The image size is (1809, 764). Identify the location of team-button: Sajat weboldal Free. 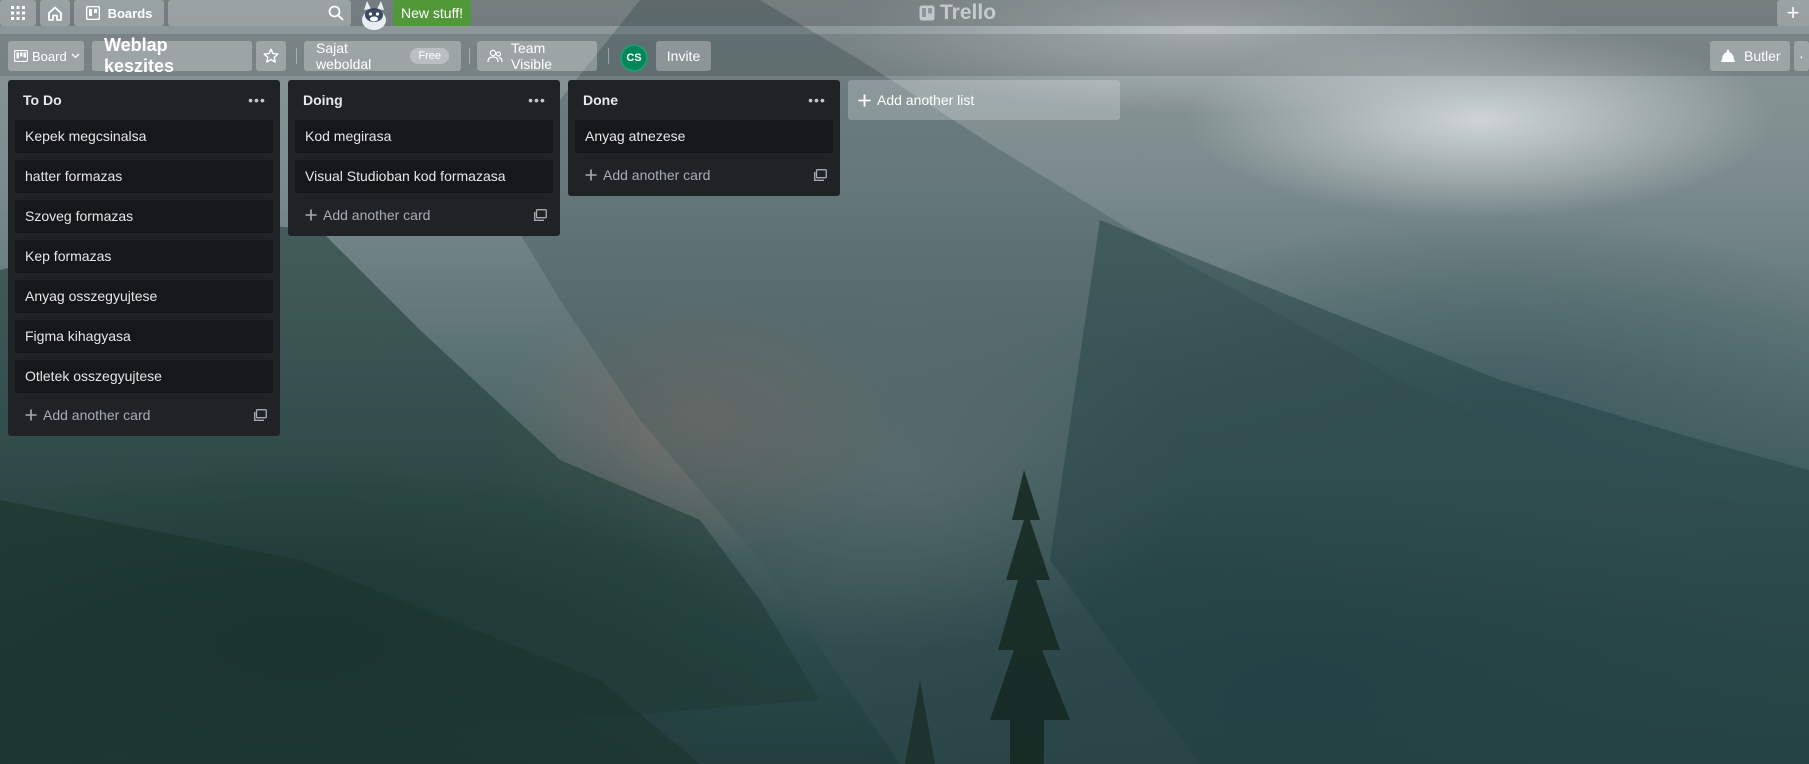
(382, 56).